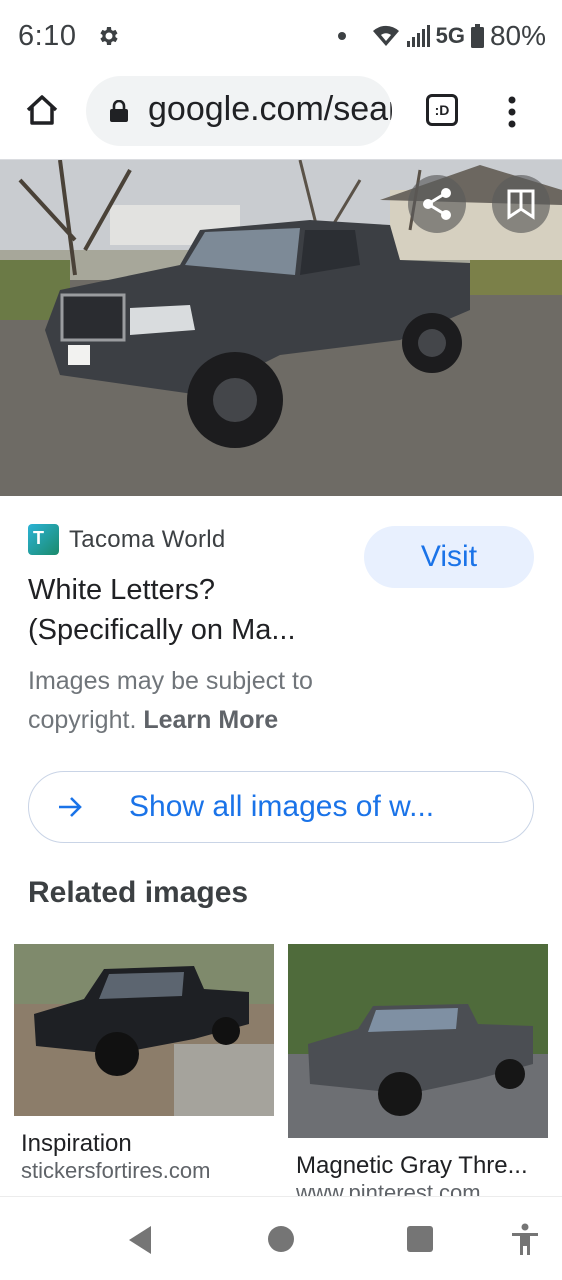  I want to click on lock-icon, so click(119, 111).